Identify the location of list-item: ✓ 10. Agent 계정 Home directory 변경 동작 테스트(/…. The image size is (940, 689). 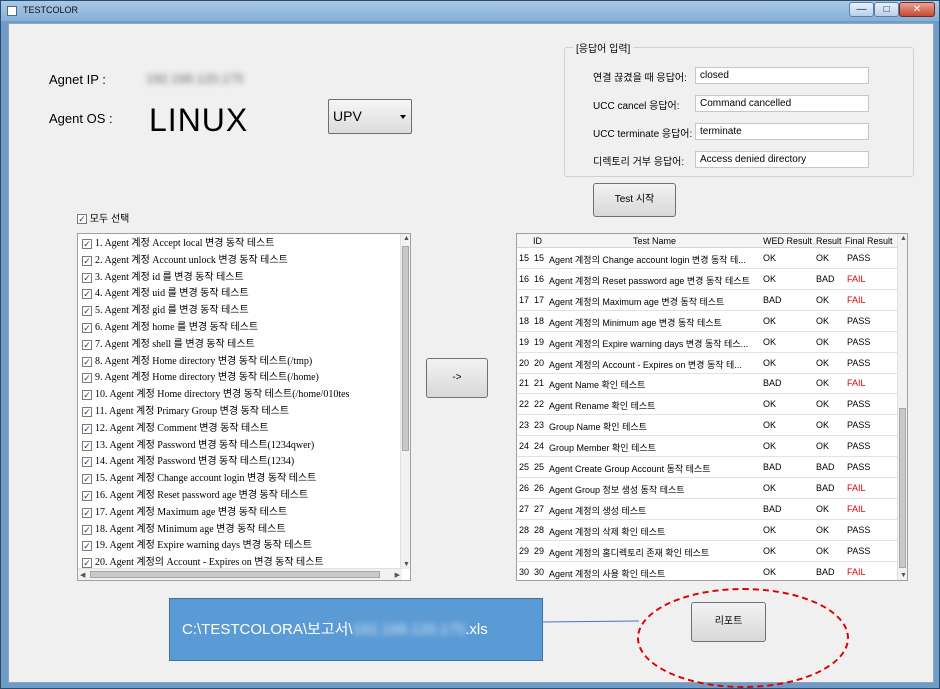
(215, 395).